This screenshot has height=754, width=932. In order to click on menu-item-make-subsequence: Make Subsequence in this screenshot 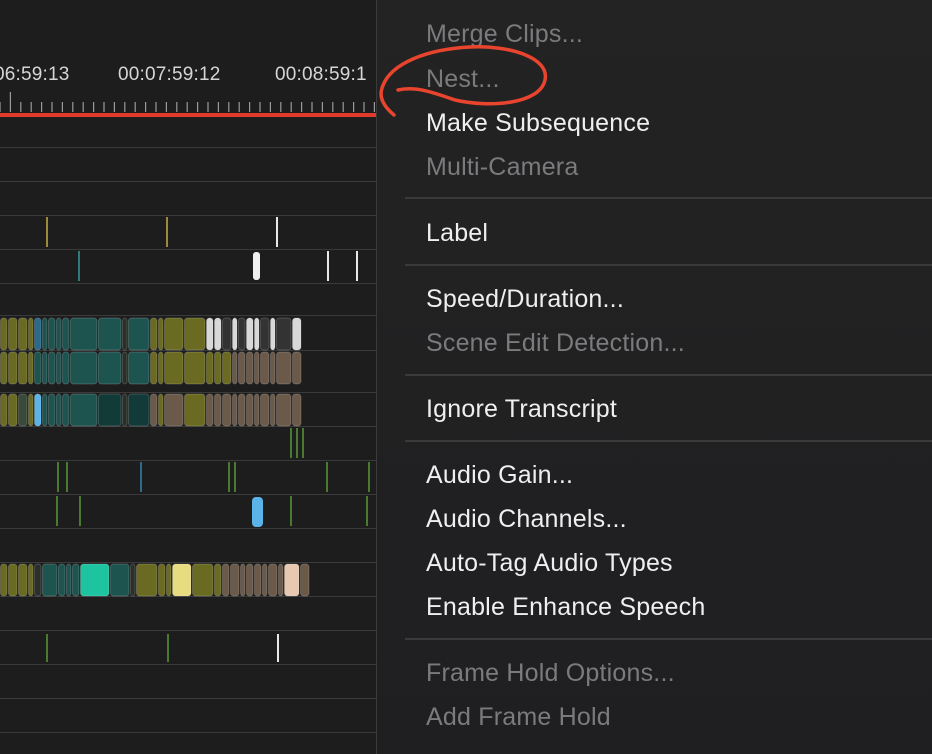, I will do `click(538, 123)`.